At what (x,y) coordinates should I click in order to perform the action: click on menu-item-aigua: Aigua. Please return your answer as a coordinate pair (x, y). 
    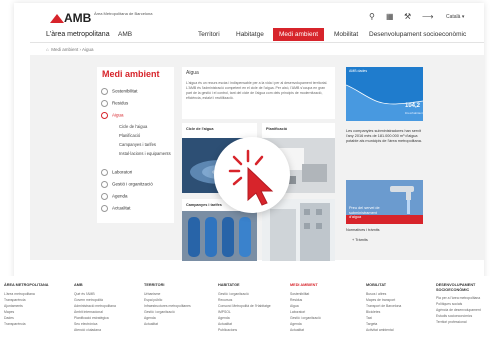
    Looking at the image, I should click on (112, 115).